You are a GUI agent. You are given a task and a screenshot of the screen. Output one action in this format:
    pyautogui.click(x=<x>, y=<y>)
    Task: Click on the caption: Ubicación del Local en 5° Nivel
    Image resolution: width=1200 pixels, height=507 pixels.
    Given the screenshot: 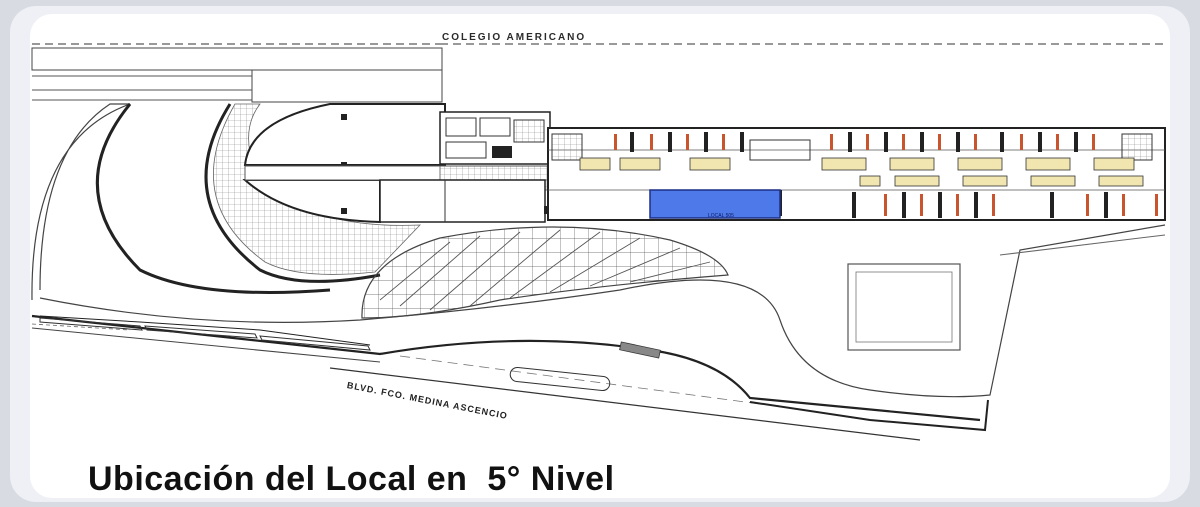 What is the action you would take?
    pyautogui.click(x=351, y=479)
    